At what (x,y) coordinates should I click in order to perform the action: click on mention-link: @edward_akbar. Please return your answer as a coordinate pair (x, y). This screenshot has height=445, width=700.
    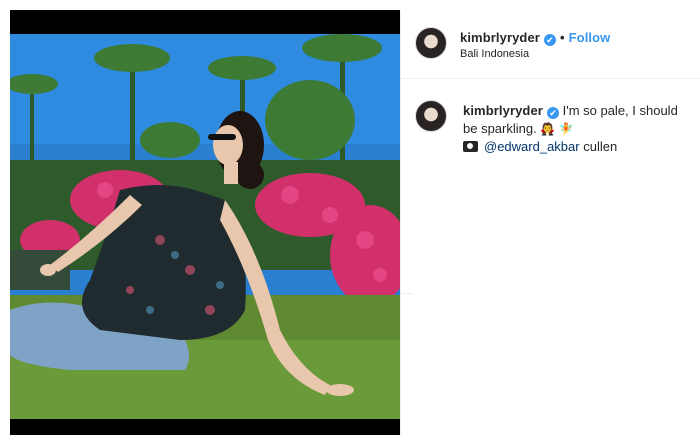
    Looking at the image, I should click on (532, 146).